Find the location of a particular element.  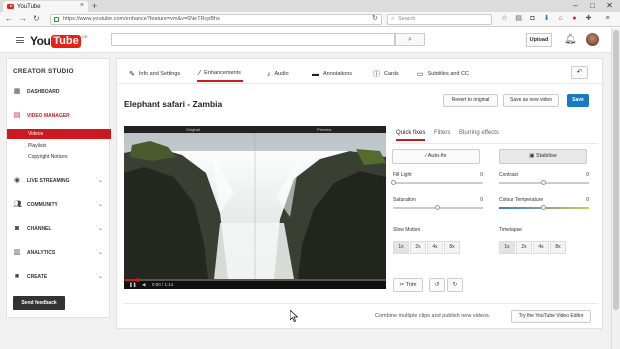

tab-blurring-effects: Blurring effects is located at coordinates (479, 133).